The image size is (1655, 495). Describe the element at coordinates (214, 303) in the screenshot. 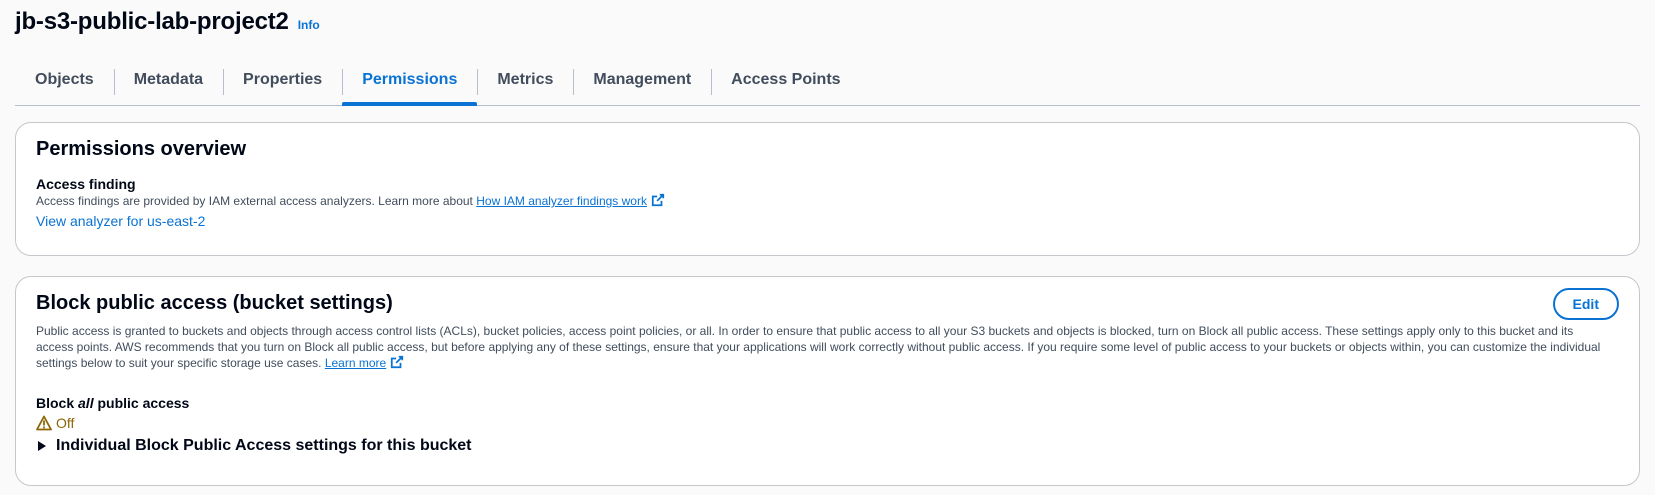

I see `block-public-access-title: Block public access (bucket settings)` at that location.